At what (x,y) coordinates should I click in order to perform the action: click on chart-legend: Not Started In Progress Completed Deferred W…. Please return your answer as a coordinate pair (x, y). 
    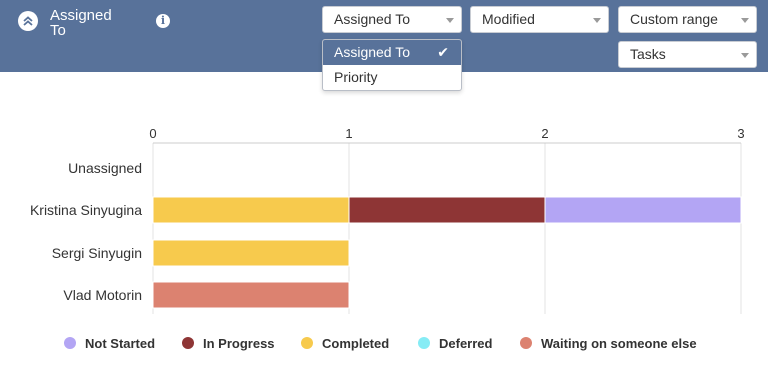
    Looking at the image, I should click on (384, 343).